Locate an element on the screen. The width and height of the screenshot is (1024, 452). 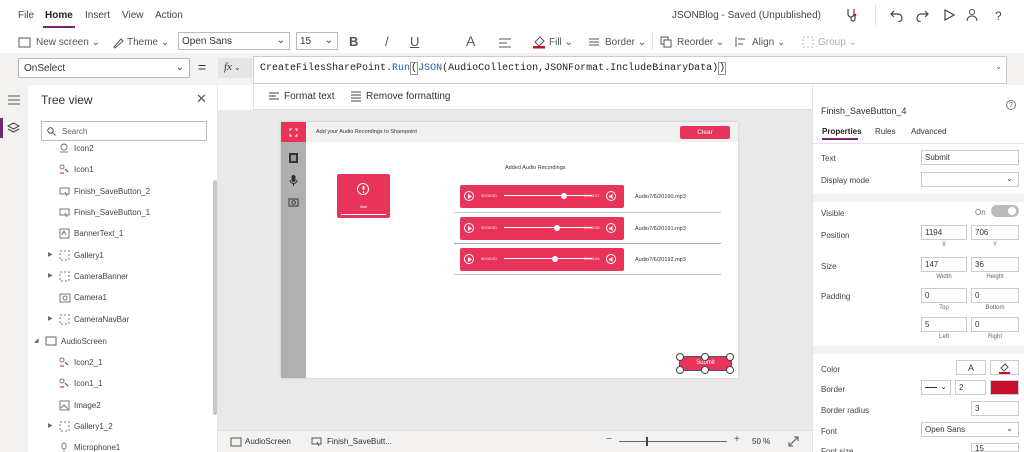
height-input: 36 is located at coordinates (995, 264).